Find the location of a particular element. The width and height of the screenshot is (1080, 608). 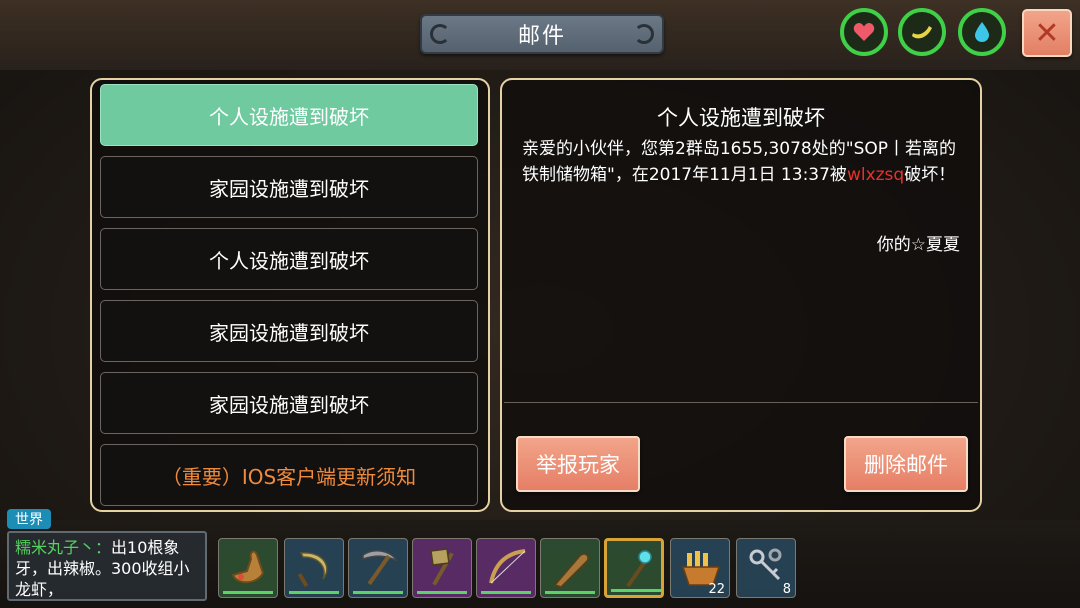

divider is located at coordinates (741, 402).